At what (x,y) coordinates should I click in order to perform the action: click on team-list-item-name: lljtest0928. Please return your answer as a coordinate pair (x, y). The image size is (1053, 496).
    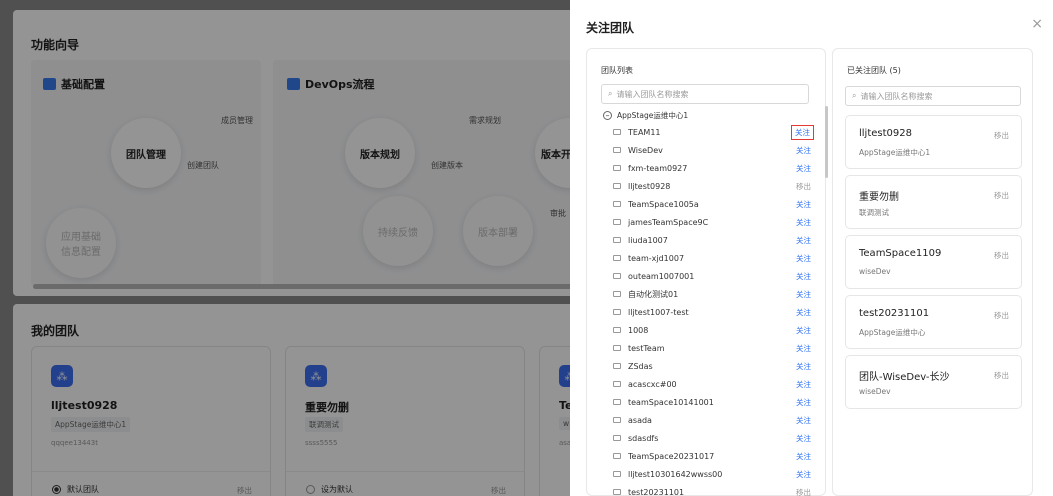
    Looking at the image, I should click on (649, 186).